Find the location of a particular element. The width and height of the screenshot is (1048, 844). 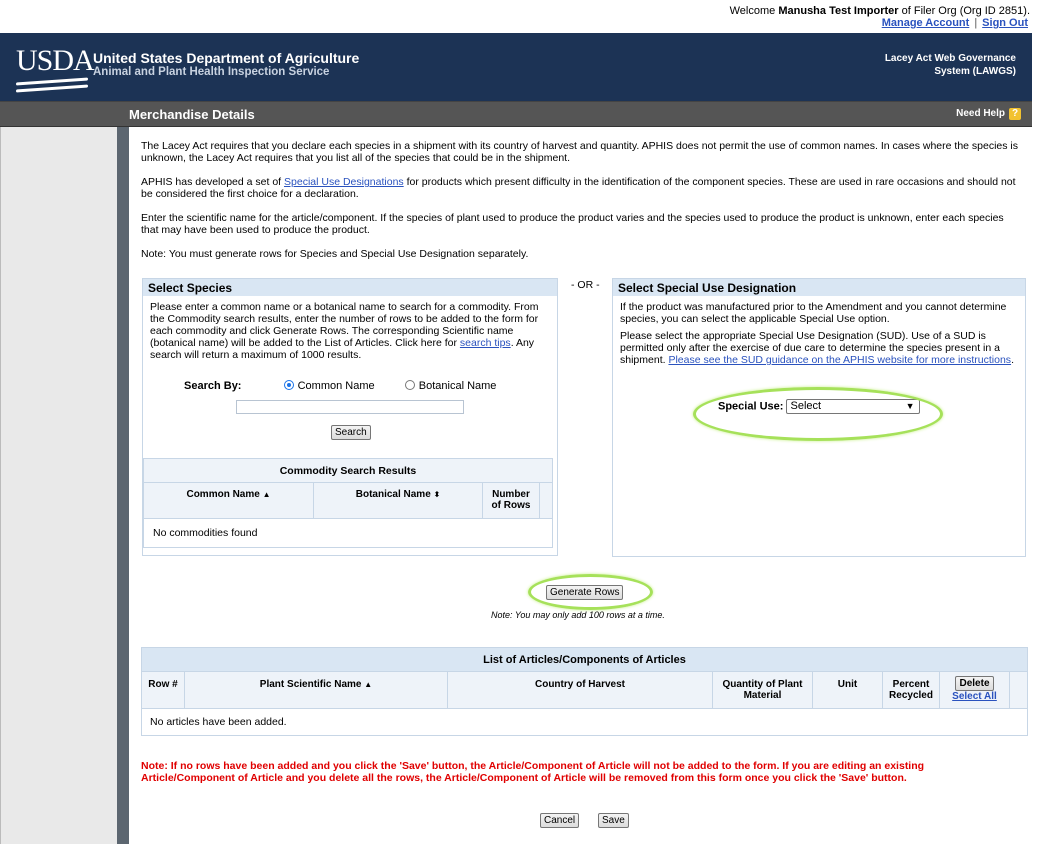

sort-both-icon: ⬍ is located at coordinates (437, 494).